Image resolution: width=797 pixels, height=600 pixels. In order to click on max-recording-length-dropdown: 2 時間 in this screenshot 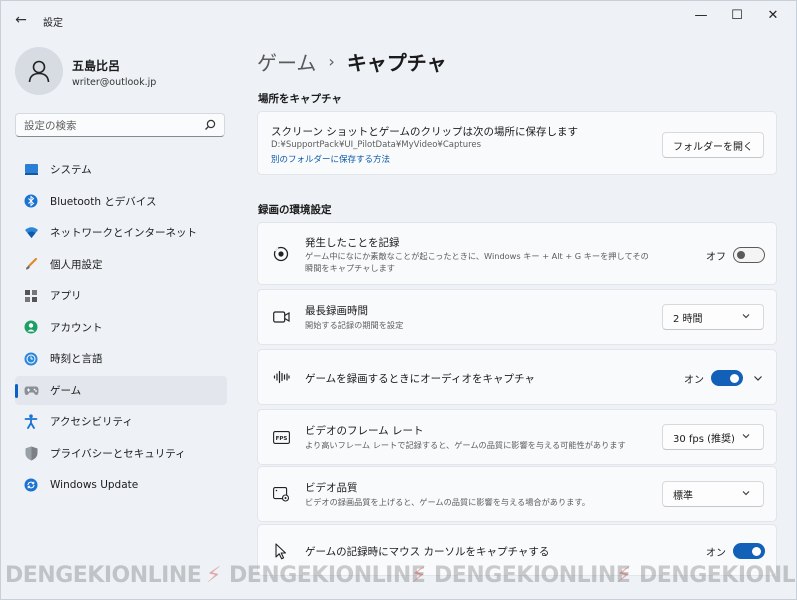, I will do `click(713, 317)`.